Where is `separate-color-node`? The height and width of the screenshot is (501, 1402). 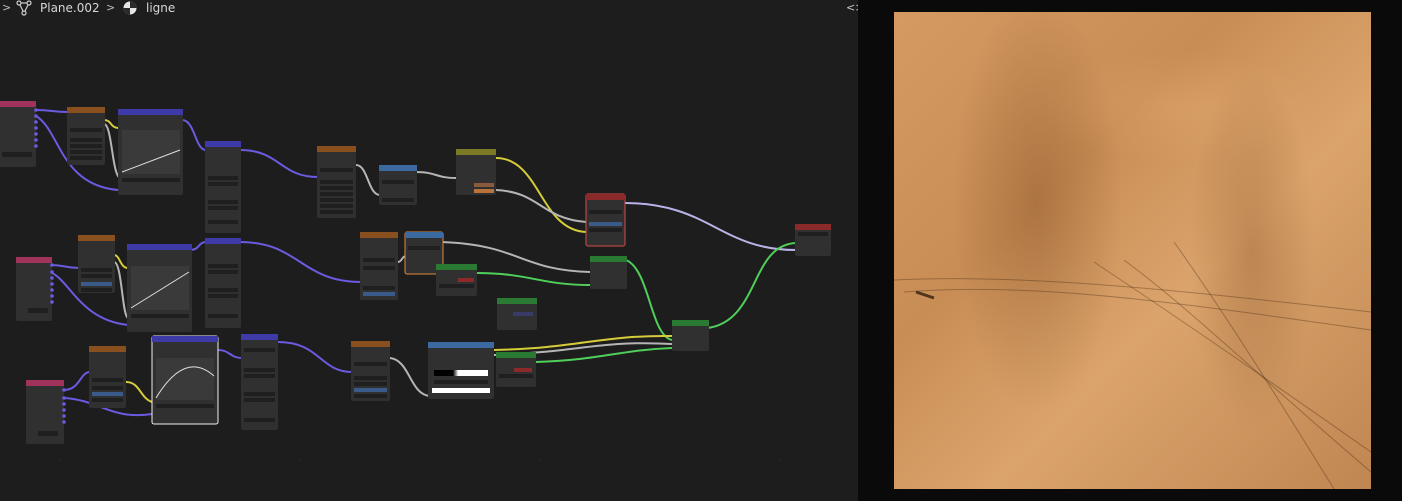
separate-color-node is located at coordinates (398, 185).